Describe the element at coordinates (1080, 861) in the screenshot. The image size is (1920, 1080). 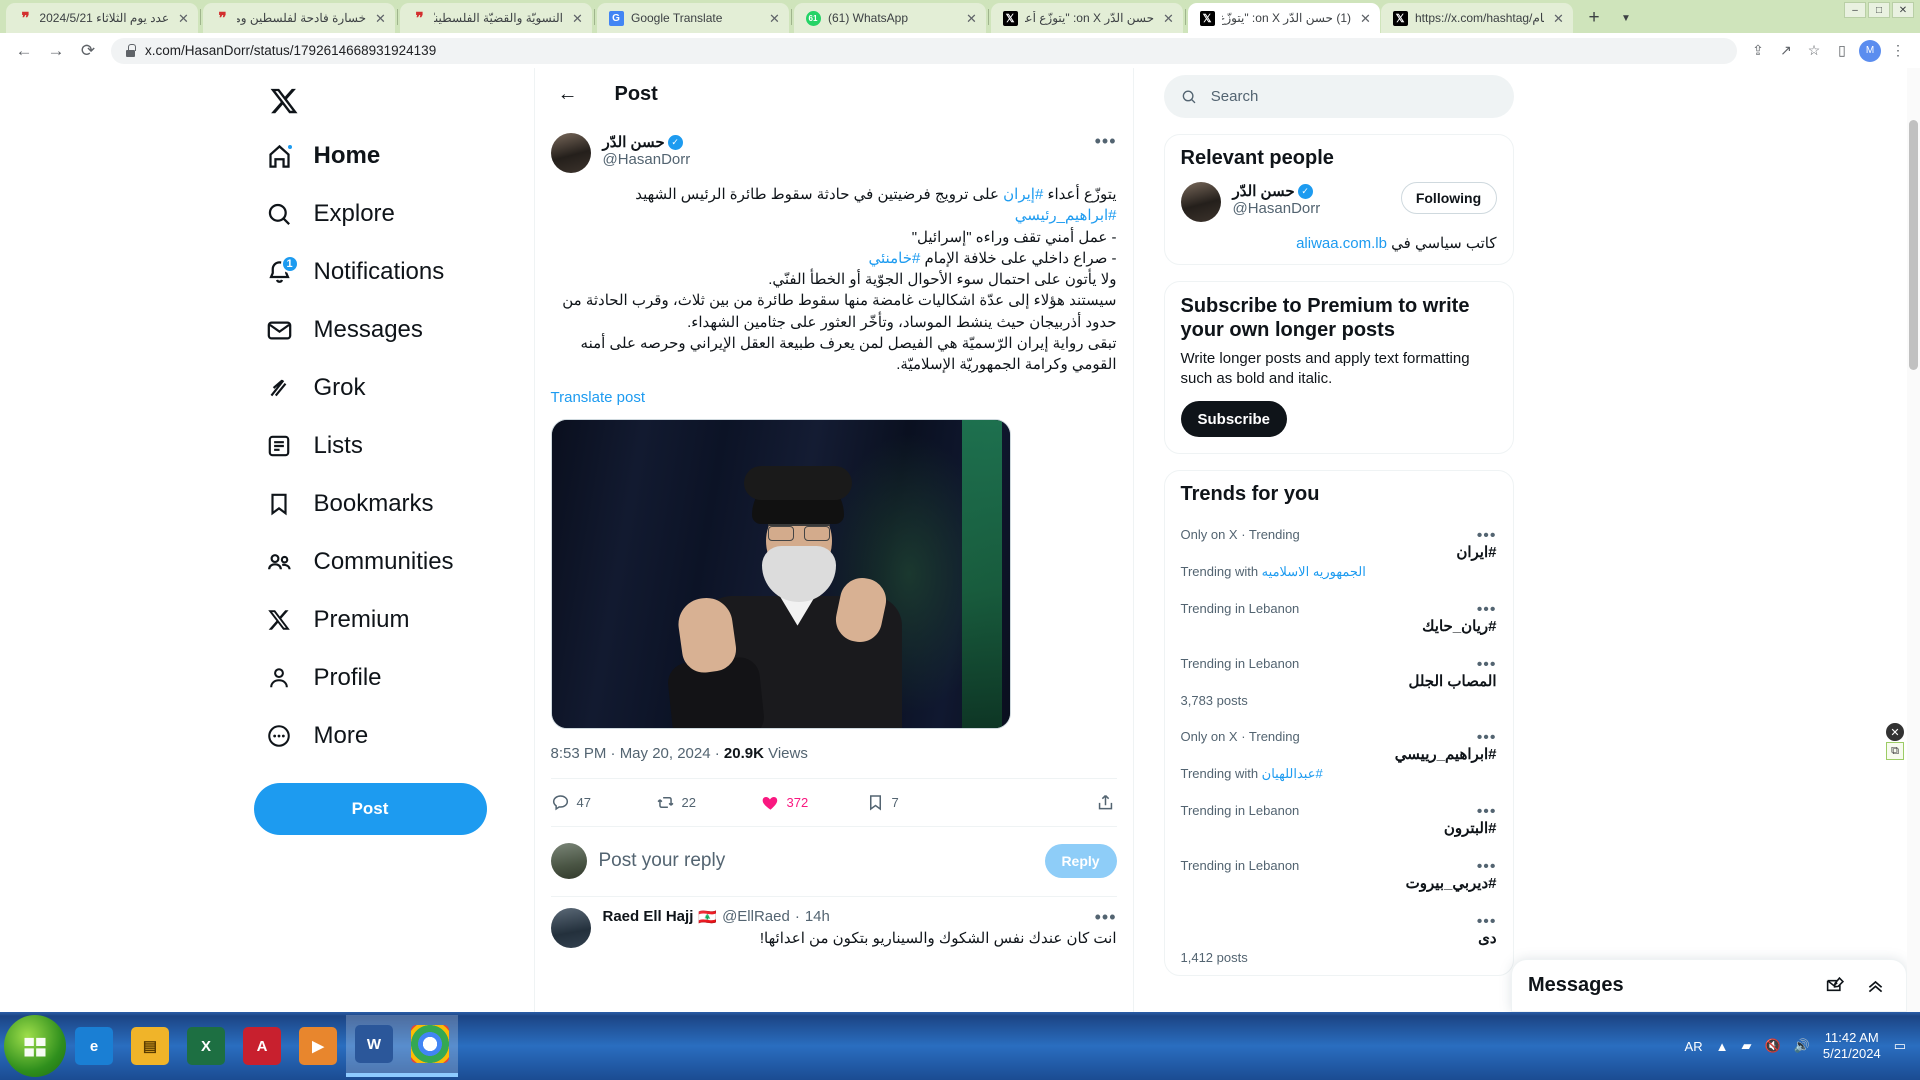
I see `reply-button: Reply` at that location.